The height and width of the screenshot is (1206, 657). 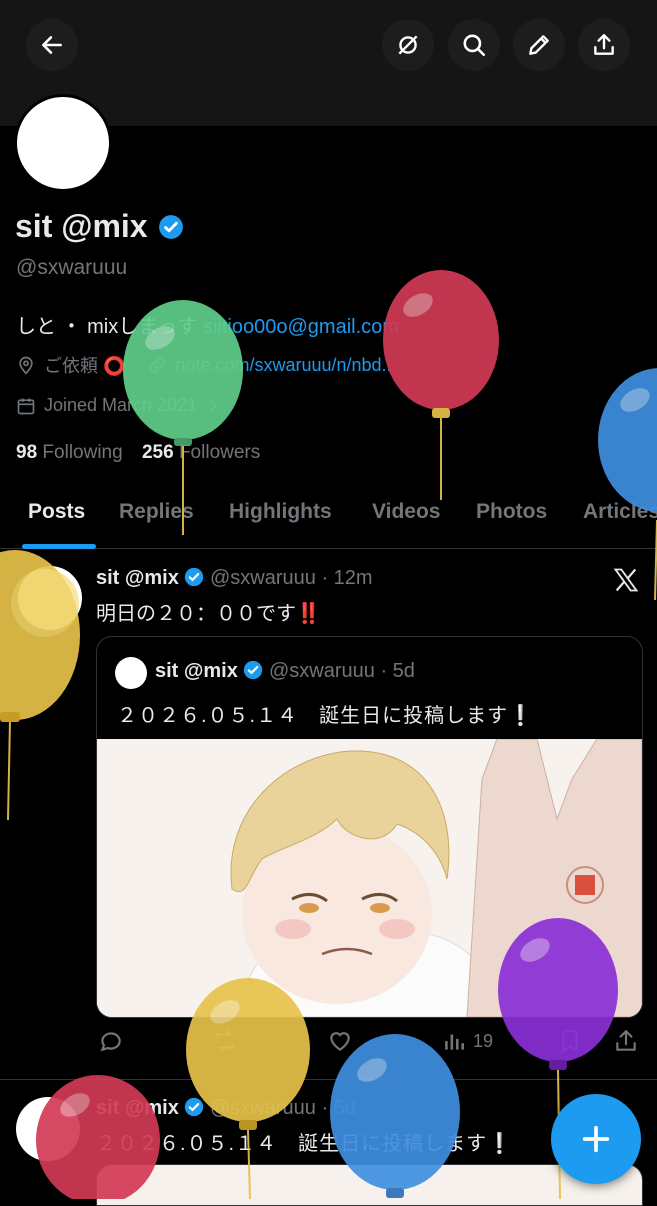 I want to click on tab-replies: Replies, so click(x=156, y=512).